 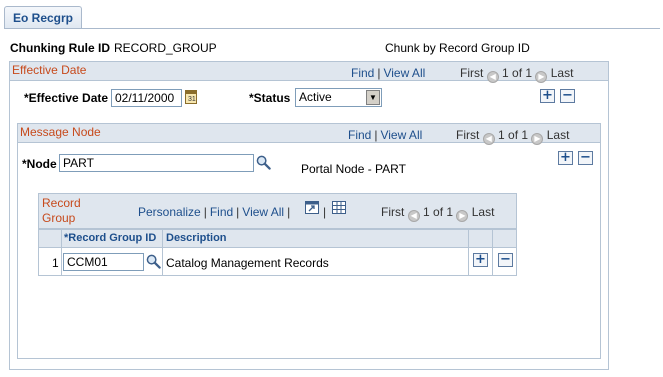 I want to click on chunking-rule-value: RECORD_GROUP, so click(x=165, y=48).